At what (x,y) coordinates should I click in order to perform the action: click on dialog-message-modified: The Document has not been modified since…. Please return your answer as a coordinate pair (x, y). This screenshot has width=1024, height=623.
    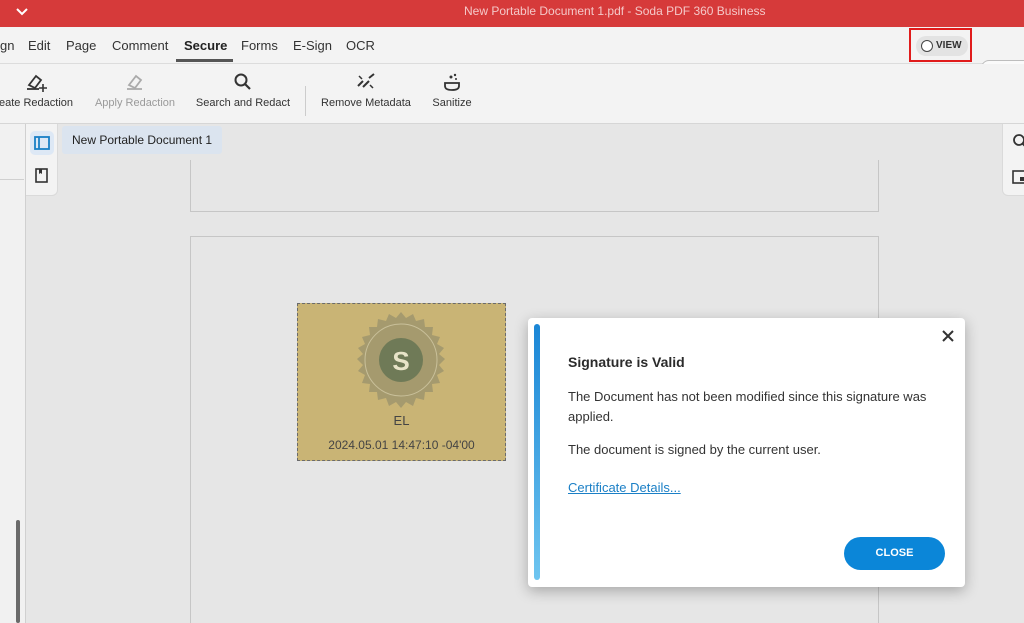
    Looking at the image, I should click on (747, 406).